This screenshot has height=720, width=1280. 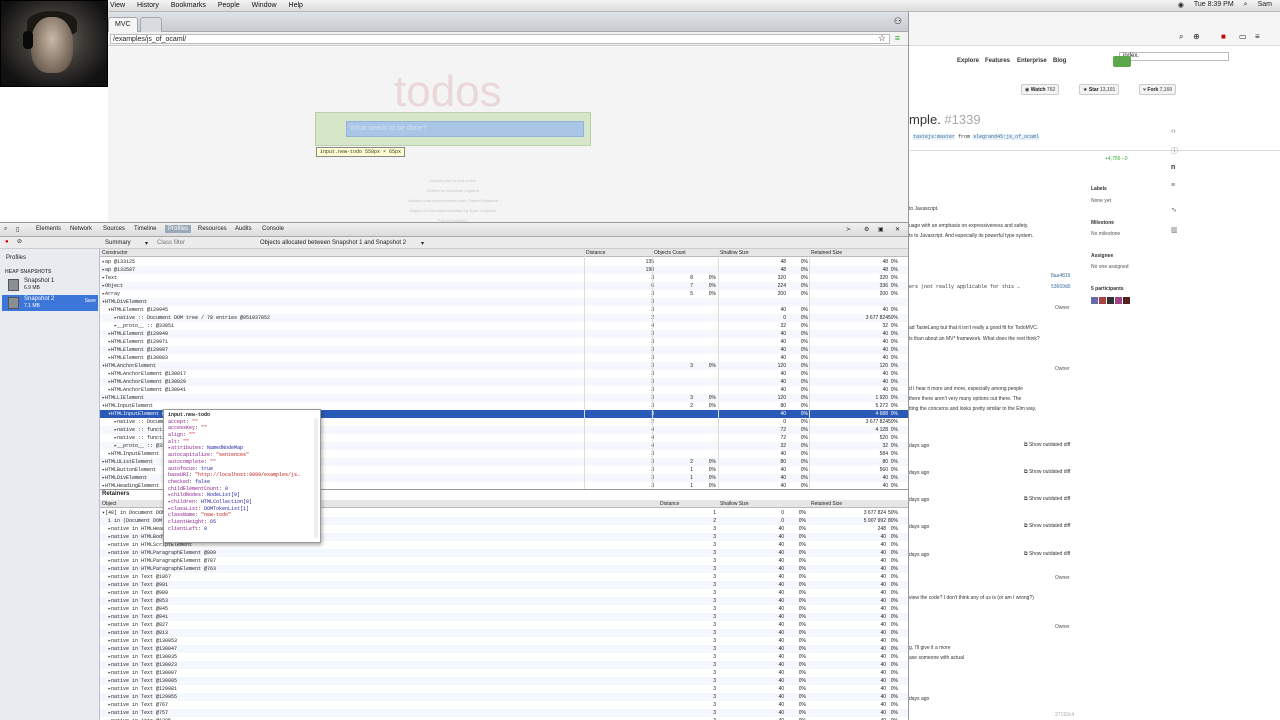 What do you see at coordinates (1173, 167) in the screenshot?
I see `pr-icon: n` at bounding box center [1173, 167].